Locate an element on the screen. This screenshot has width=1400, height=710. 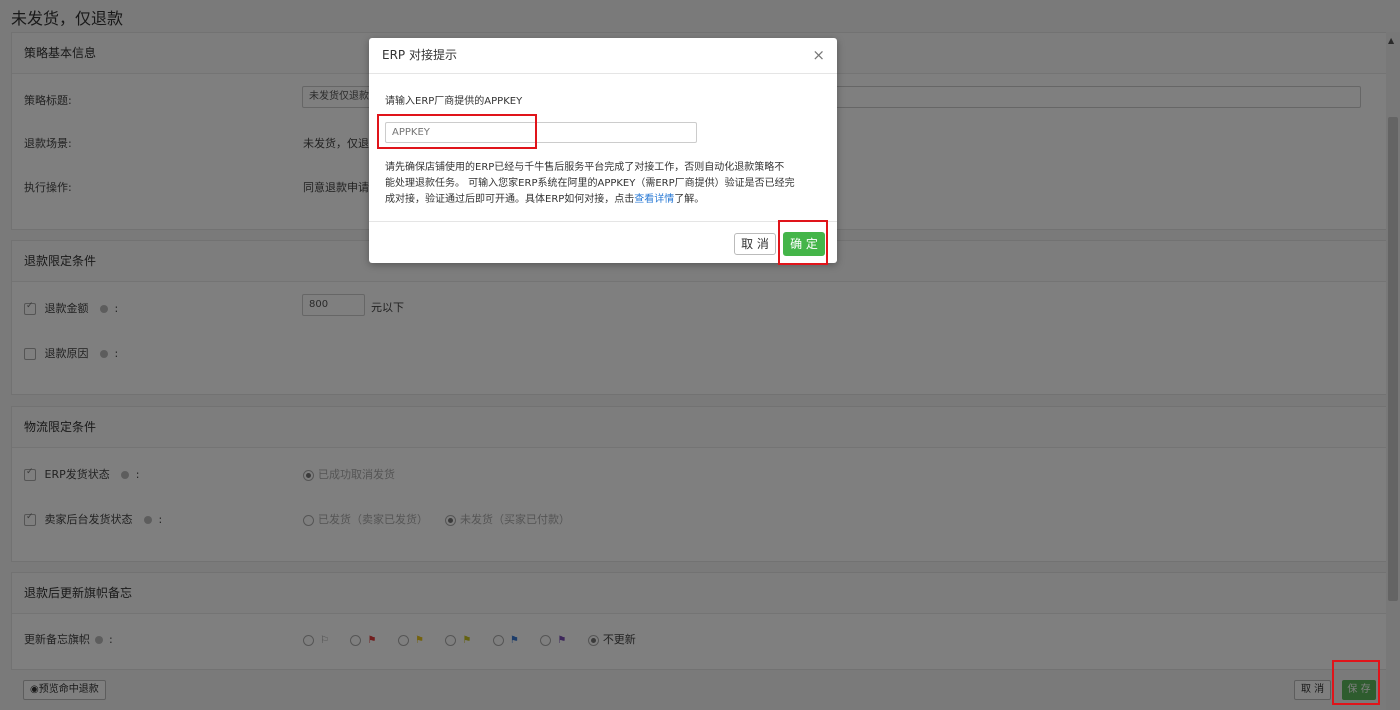
details-link: 查看详情 is located at coordinates (654, 199).